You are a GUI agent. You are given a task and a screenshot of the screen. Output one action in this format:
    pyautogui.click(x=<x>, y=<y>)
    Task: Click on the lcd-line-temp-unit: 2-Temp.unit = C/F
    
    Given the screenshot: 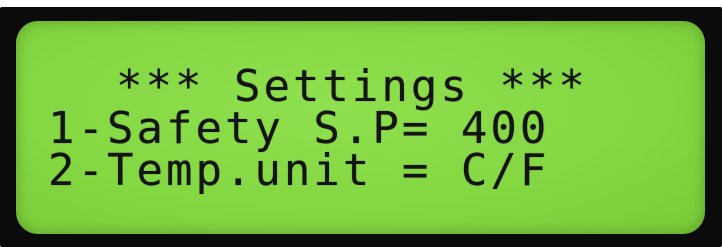 What is the action you would take?
    pyautogui.click(x=299, y=170)
    